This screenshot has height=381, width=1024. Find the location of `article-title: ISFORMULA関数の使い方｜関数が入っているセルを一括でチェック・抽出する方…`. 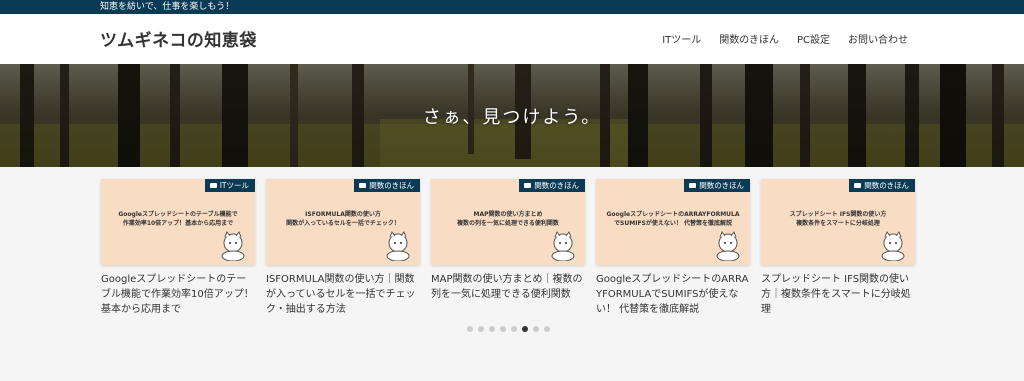

article-title: ISFORMULA関数の使い方｜関数が入っているセルを一括でチェック・抽出する方… is located at coordinates (343, 294).